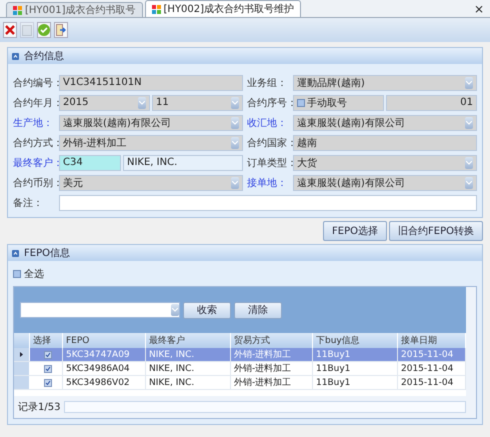  Describe the element at coordinates (265, 407) in the screenshot. I see `horizontal-scrollbar` at that location.